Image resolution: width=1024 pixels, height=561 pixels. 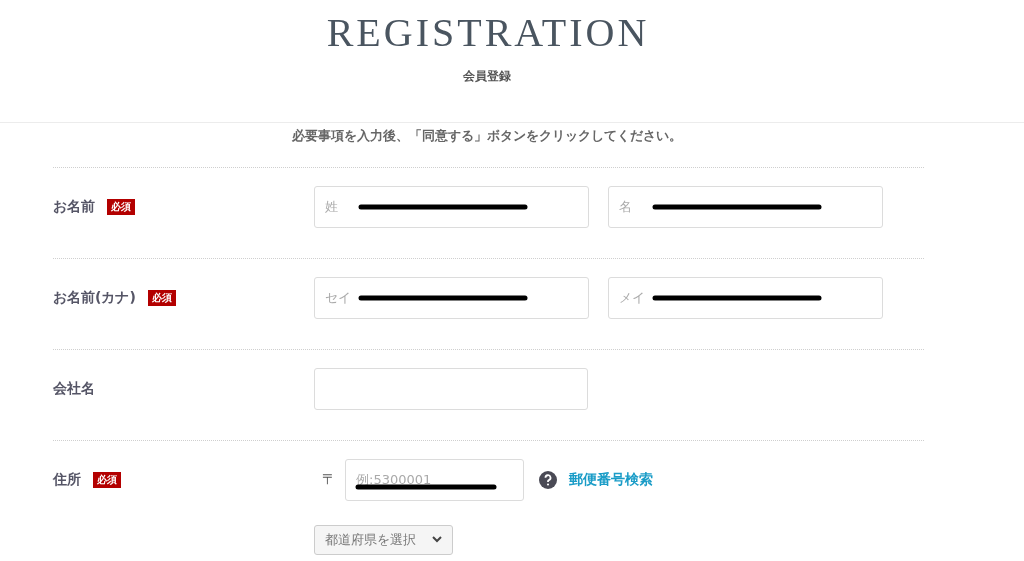 What do you see at coordinates (451, 297) in the screenshot?
I see `input-field: セイ` at bounding box center [451, 297].